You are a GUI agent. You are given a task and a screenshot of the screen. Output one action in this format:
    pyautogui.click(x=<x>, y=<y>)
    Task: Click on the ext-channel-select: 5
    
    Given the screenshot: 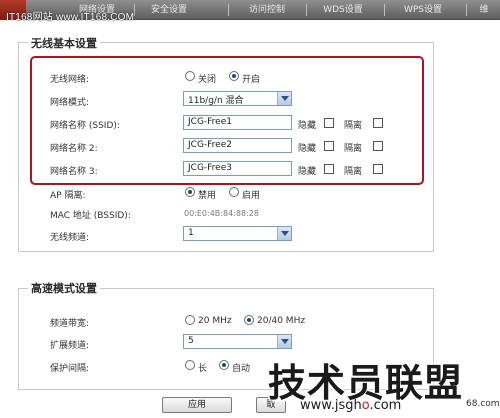 What is the action you would take?
    pyautogui.click(x=237, y=341)
    